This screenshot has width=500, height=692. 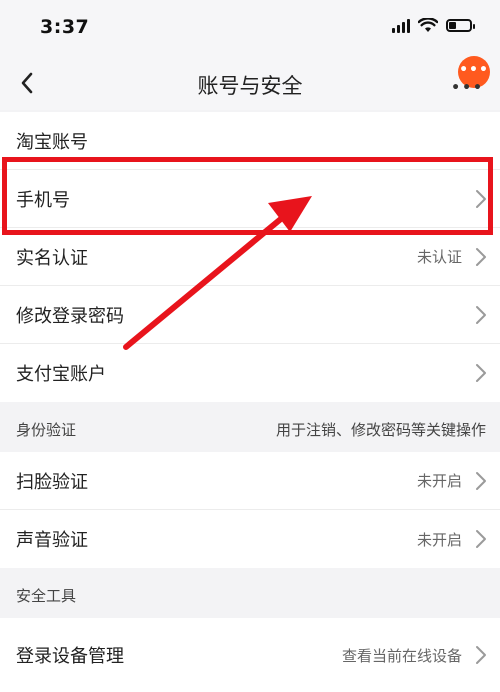 What do you see at coordinates (61, 374) in the screenshot?
I see `row-label: 支付宝账户` at bounding box center [61, 374].